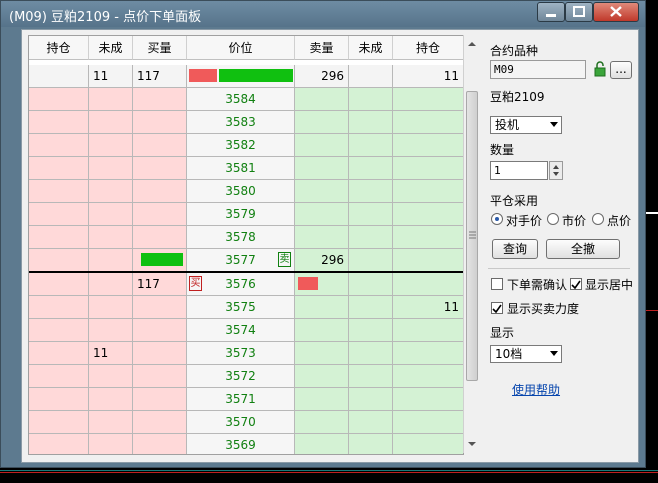 This screenshot has width=658, height=483. What do you see at coordinates (241, 284) in the screenshot?
I see `cell-price: 3576` at bounding box center [241, 284].